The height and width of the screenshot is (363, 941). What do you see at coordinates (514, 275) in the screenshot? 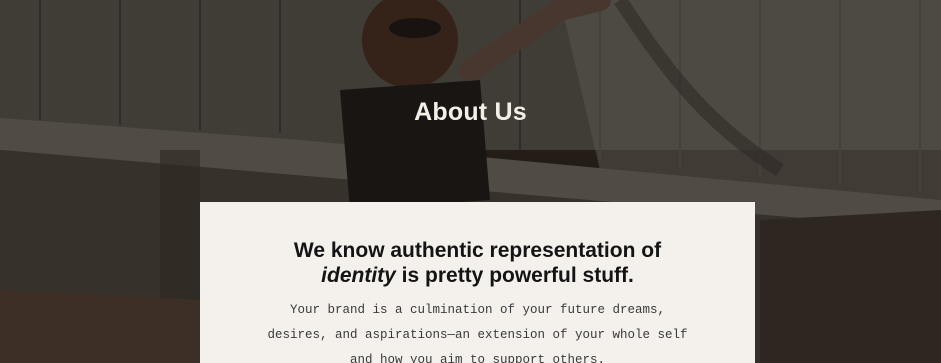
I see `heading-line-2: is pretty powerful stuff.` at bounding box center [514, 275].